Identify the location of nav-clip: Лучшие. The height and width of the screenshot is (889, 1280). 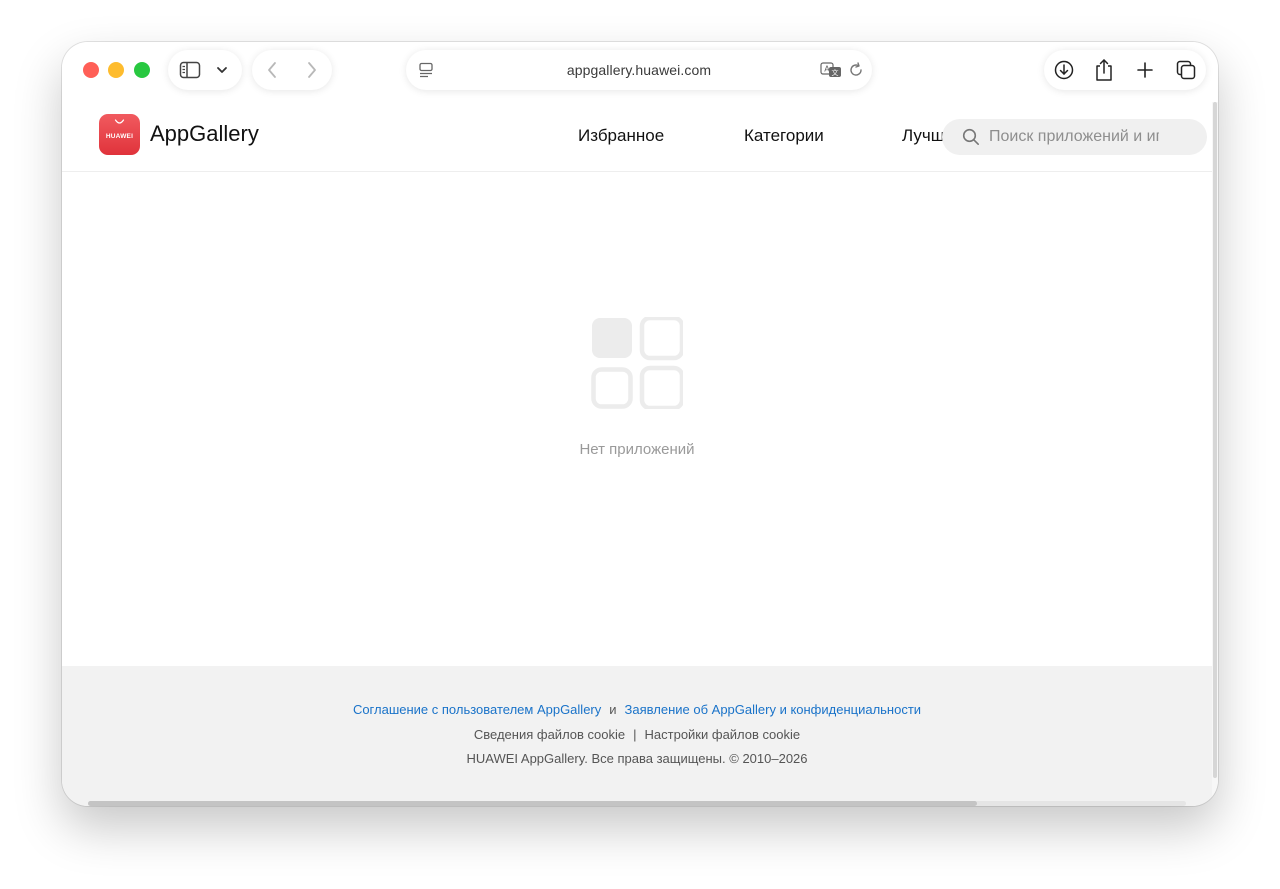
(918, 136).